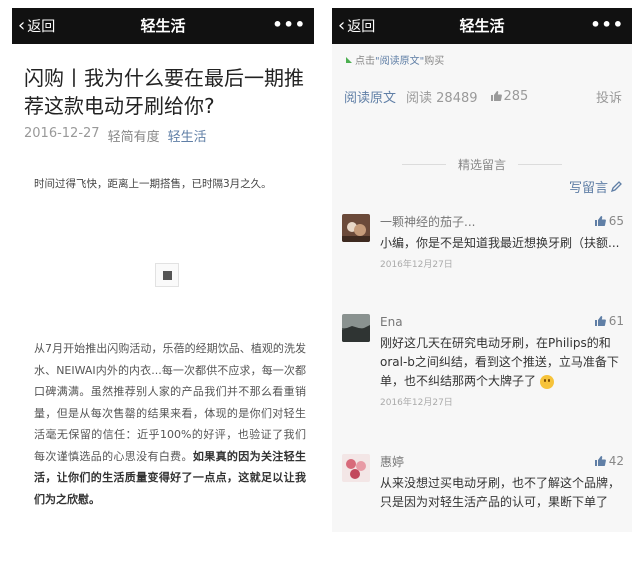  I want to click on comment-like-button: 65, so click(609, 221).